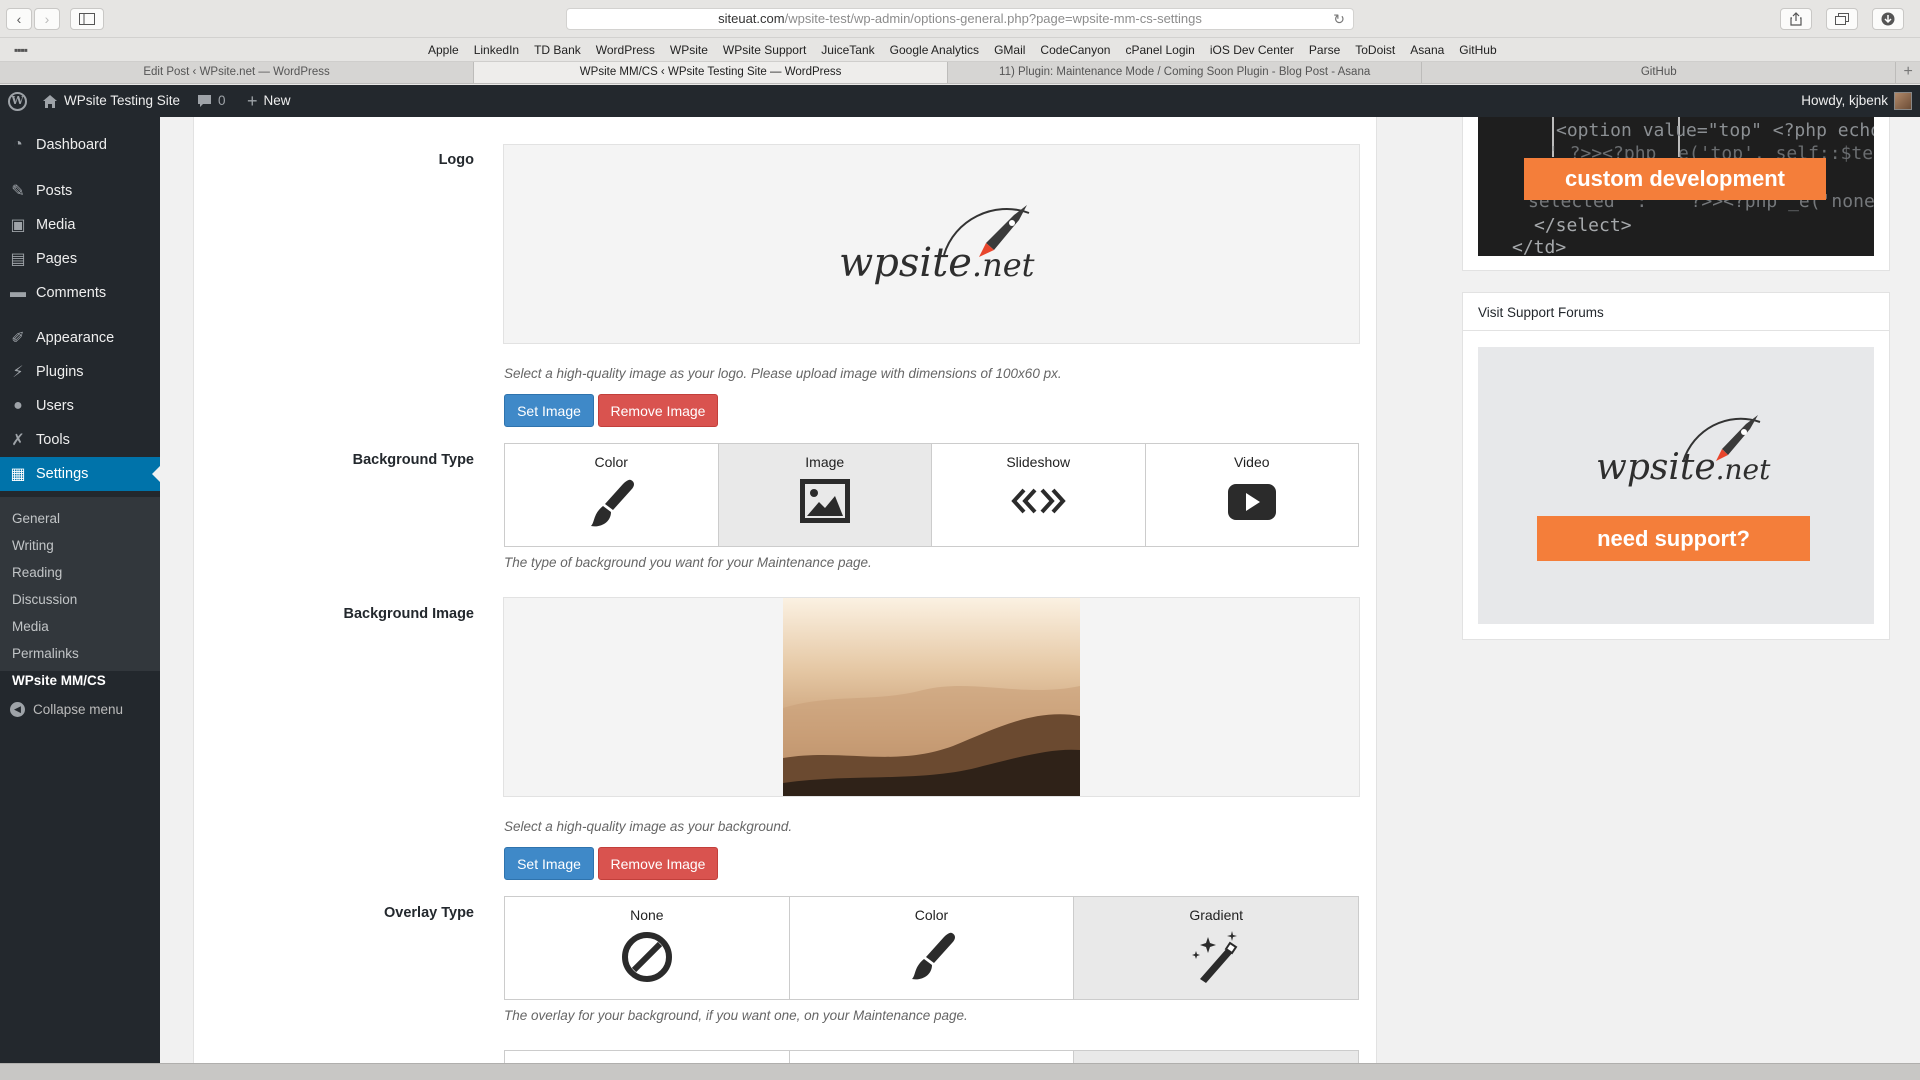 The width and height of the screenshot is (1920, 1080). What do you see at coordinates (1675, 179) in the screenshot?
I see `custom-development-button: custom development` at bounding box center [1675, 179].